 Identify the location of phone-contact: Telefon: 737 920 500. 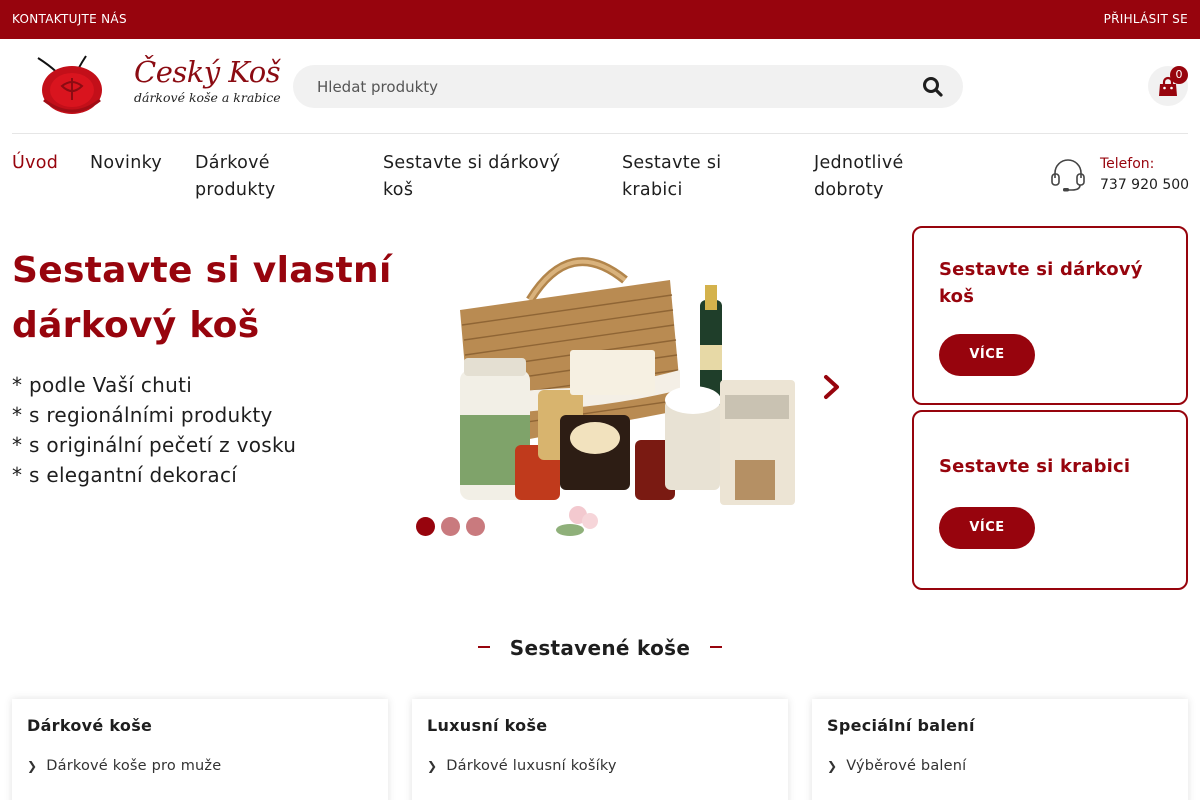
(1120, 177).